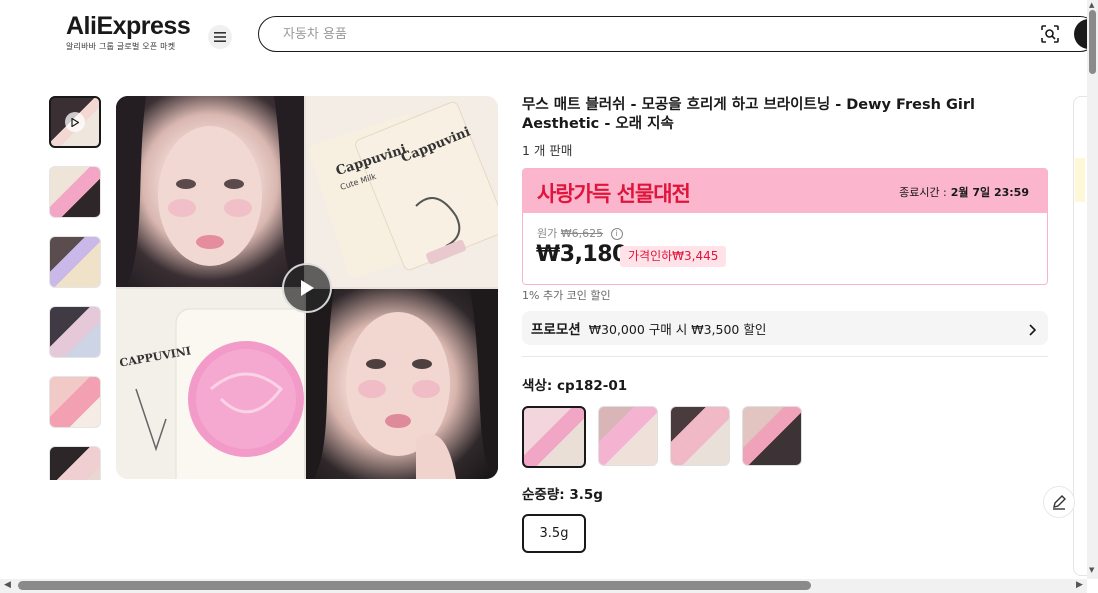 This screenshot has height=593, width=1098. Describe the element at coordinates (210, 384) in the screenshot. I see `product-photo-2: CAPPUVINI` at that location.